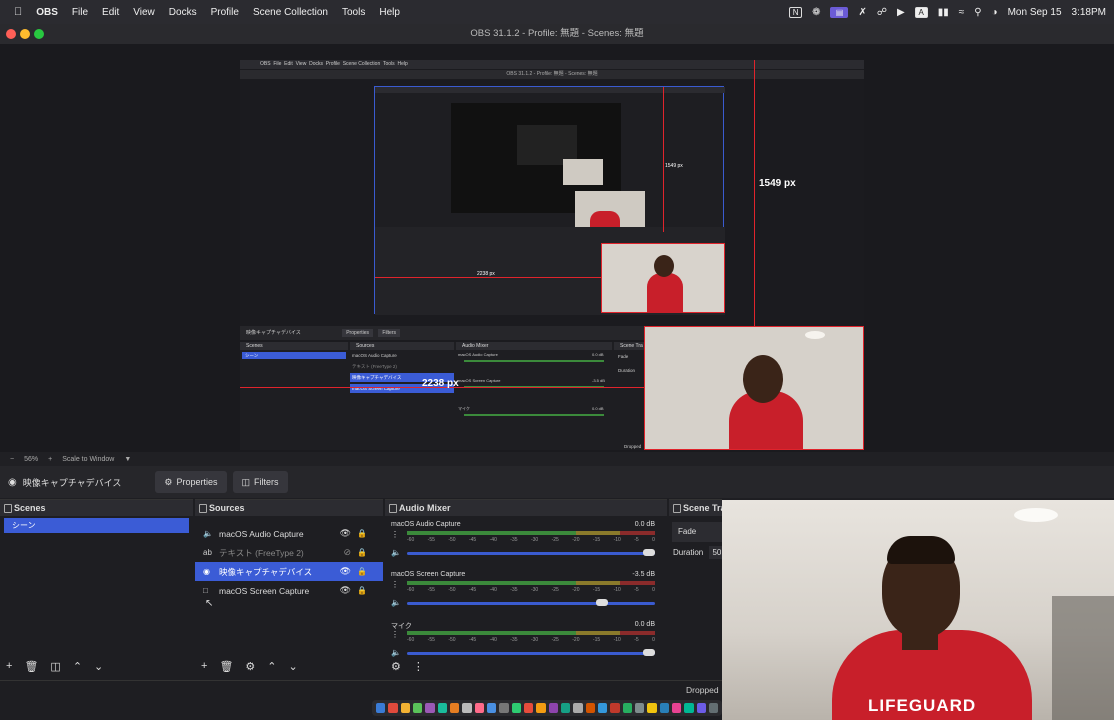 Image resolution: width=1114 pixels, height=720 pixels. What do you see at coordinates (47, 12) in the screenshot?
I see `menu-app-name: OBS` at bounding box center [47, 12].